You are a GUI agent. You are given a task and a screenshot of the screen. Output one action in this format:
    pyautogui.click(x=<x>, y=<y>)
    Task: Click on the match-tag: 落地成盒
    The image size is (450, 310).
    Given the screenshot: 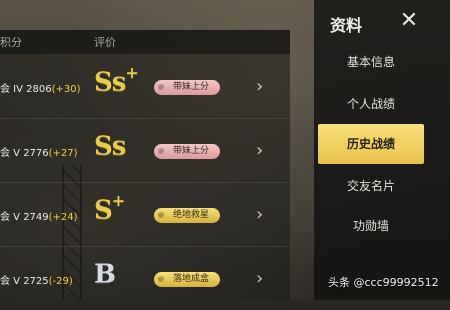 What is the action you would take?
    pyautogui.click(x=187, y=279)
    